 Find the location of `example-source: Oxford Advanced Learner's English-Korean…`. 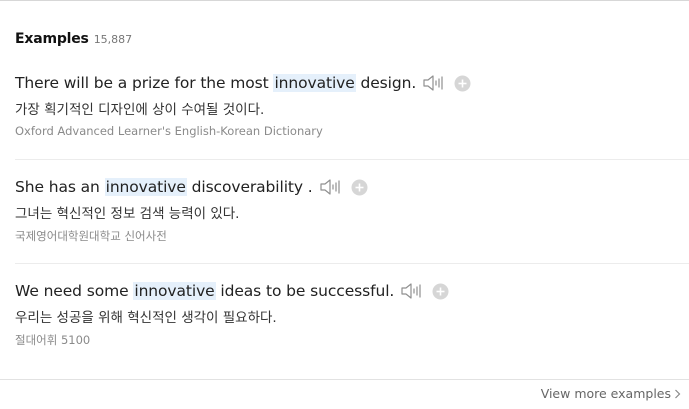

example-source: Oxford Advanced Learner's English-Korean… is located at coordinates (169, 131).